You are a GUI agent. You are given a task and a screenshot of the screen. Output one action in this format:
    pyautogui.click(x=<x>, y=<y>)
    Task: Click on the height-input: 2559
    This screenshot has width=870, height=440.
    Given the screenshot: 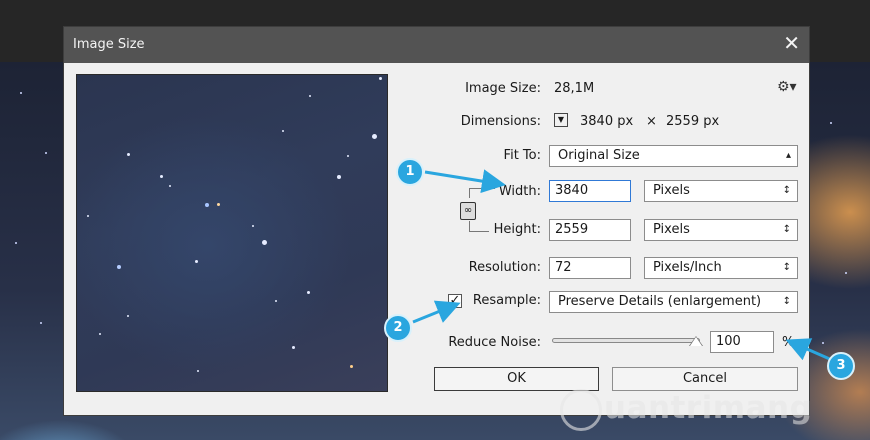 What is the action you would take?
    pyautogui.click(x=590, y=230)
    